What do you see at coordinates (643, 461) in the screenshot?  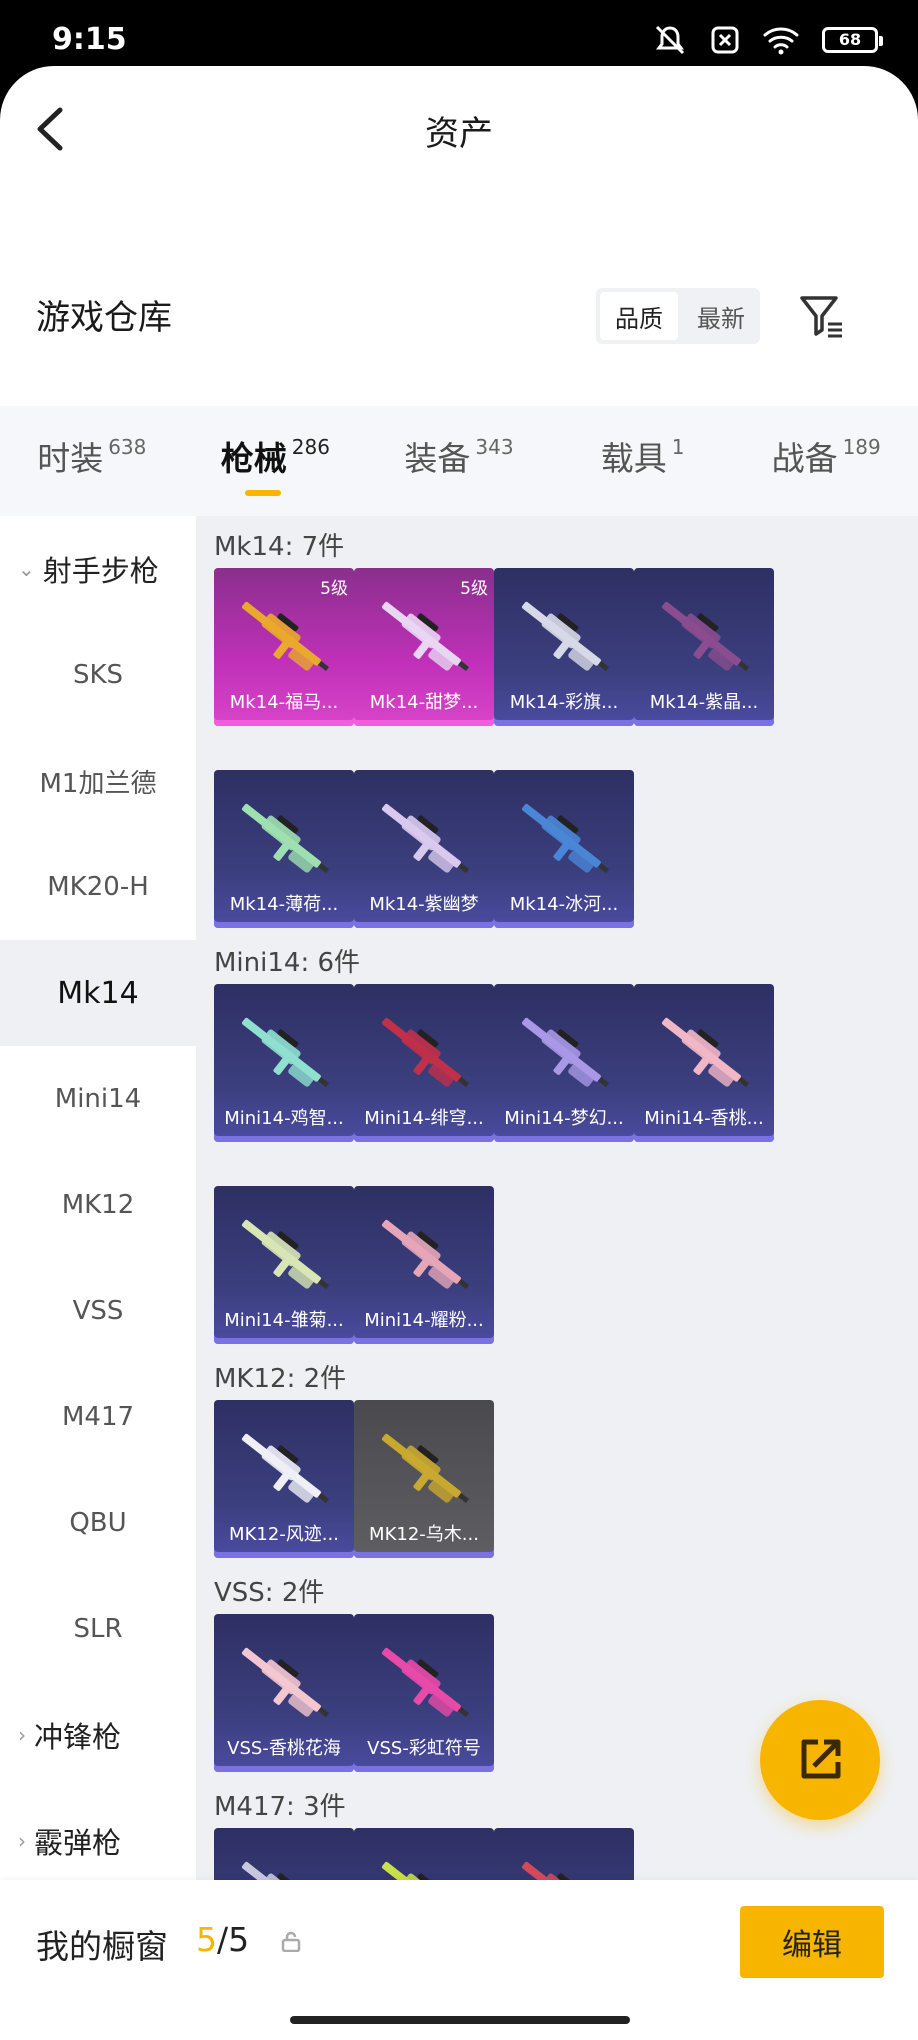 I see `tab-vehicles: 载具 1` at bounding box center [643, 461].